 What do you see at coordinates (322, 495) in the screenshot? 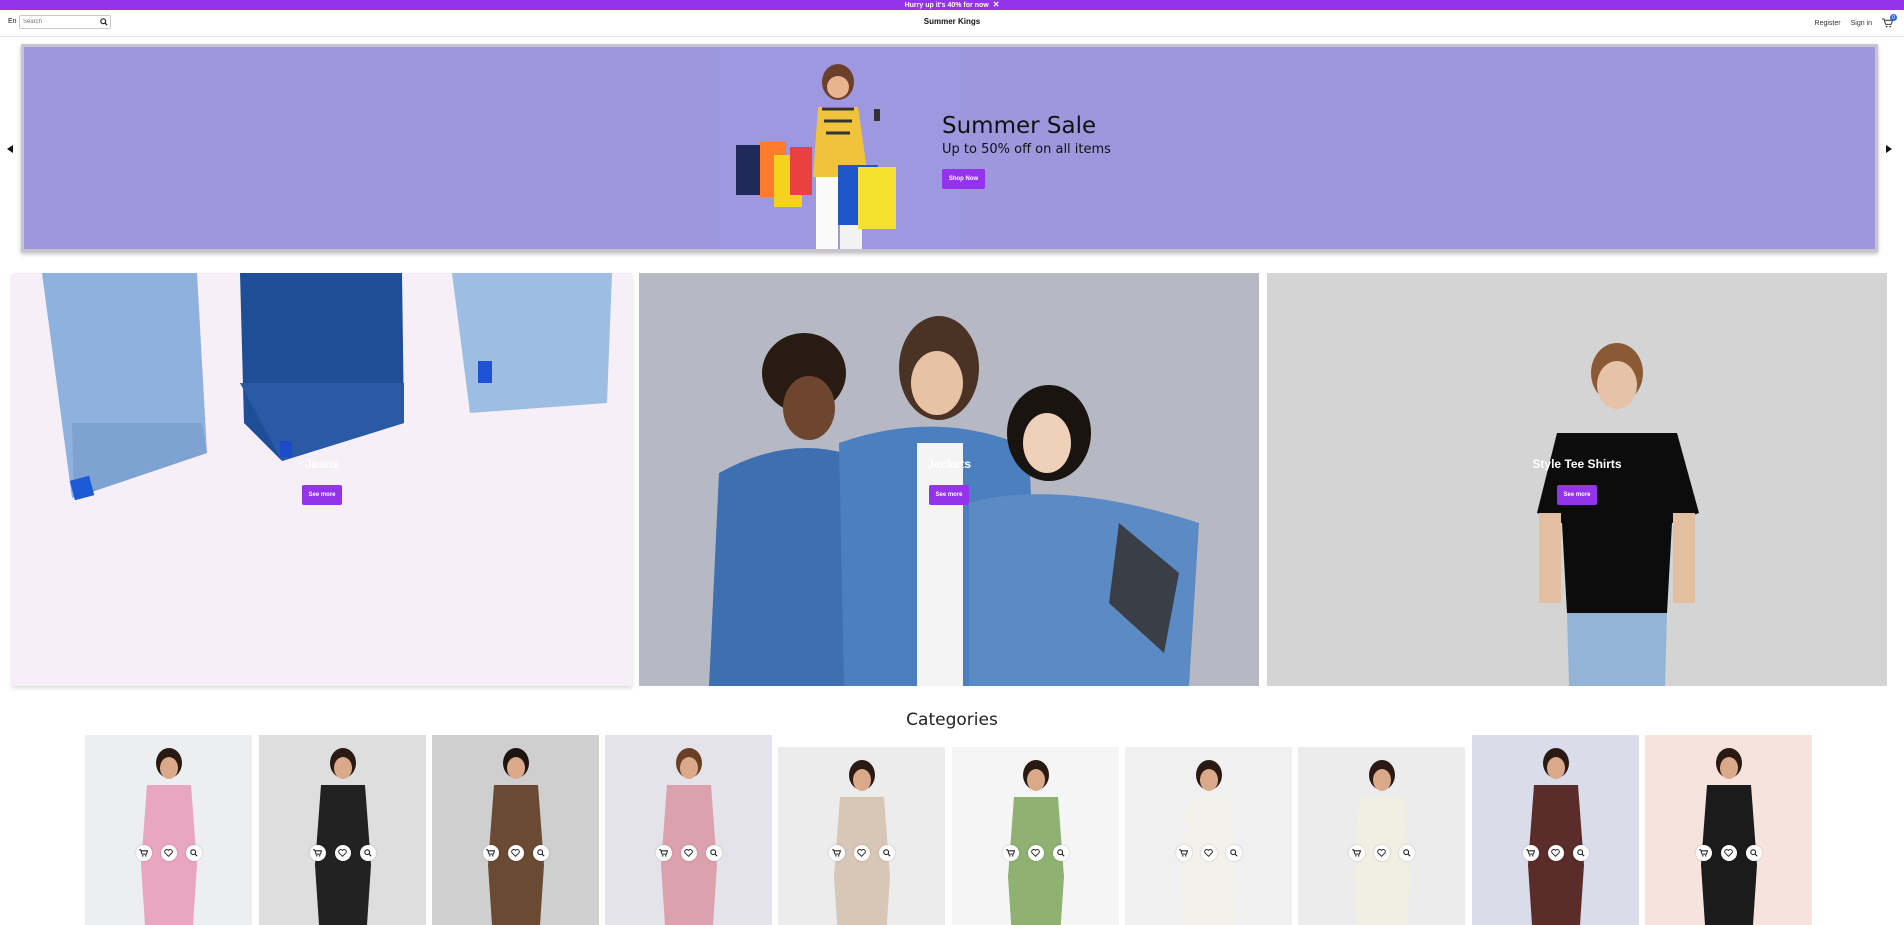
I see `see-more-jeans-button: See more` at bounding box center [322, 495].